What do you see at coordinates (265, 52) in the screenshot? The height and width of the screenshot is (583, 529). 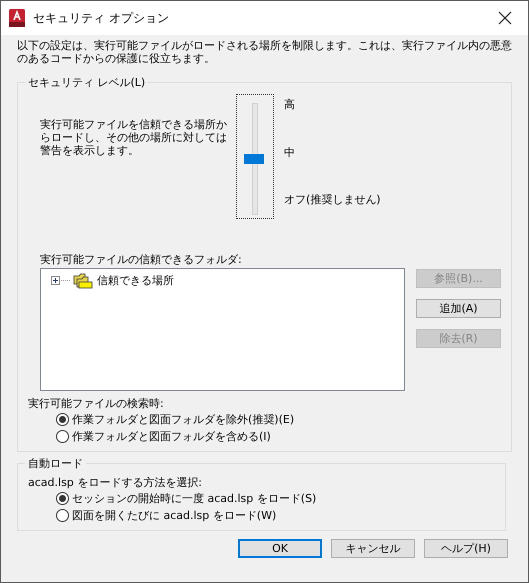 I see `description-text: 以下の設定は、実行可能ファイルがロードされる場所を制限します。これは、実行ファイル内の悪意のあるコードからの保護に役立ちます。` at bounding box center [265, 52].